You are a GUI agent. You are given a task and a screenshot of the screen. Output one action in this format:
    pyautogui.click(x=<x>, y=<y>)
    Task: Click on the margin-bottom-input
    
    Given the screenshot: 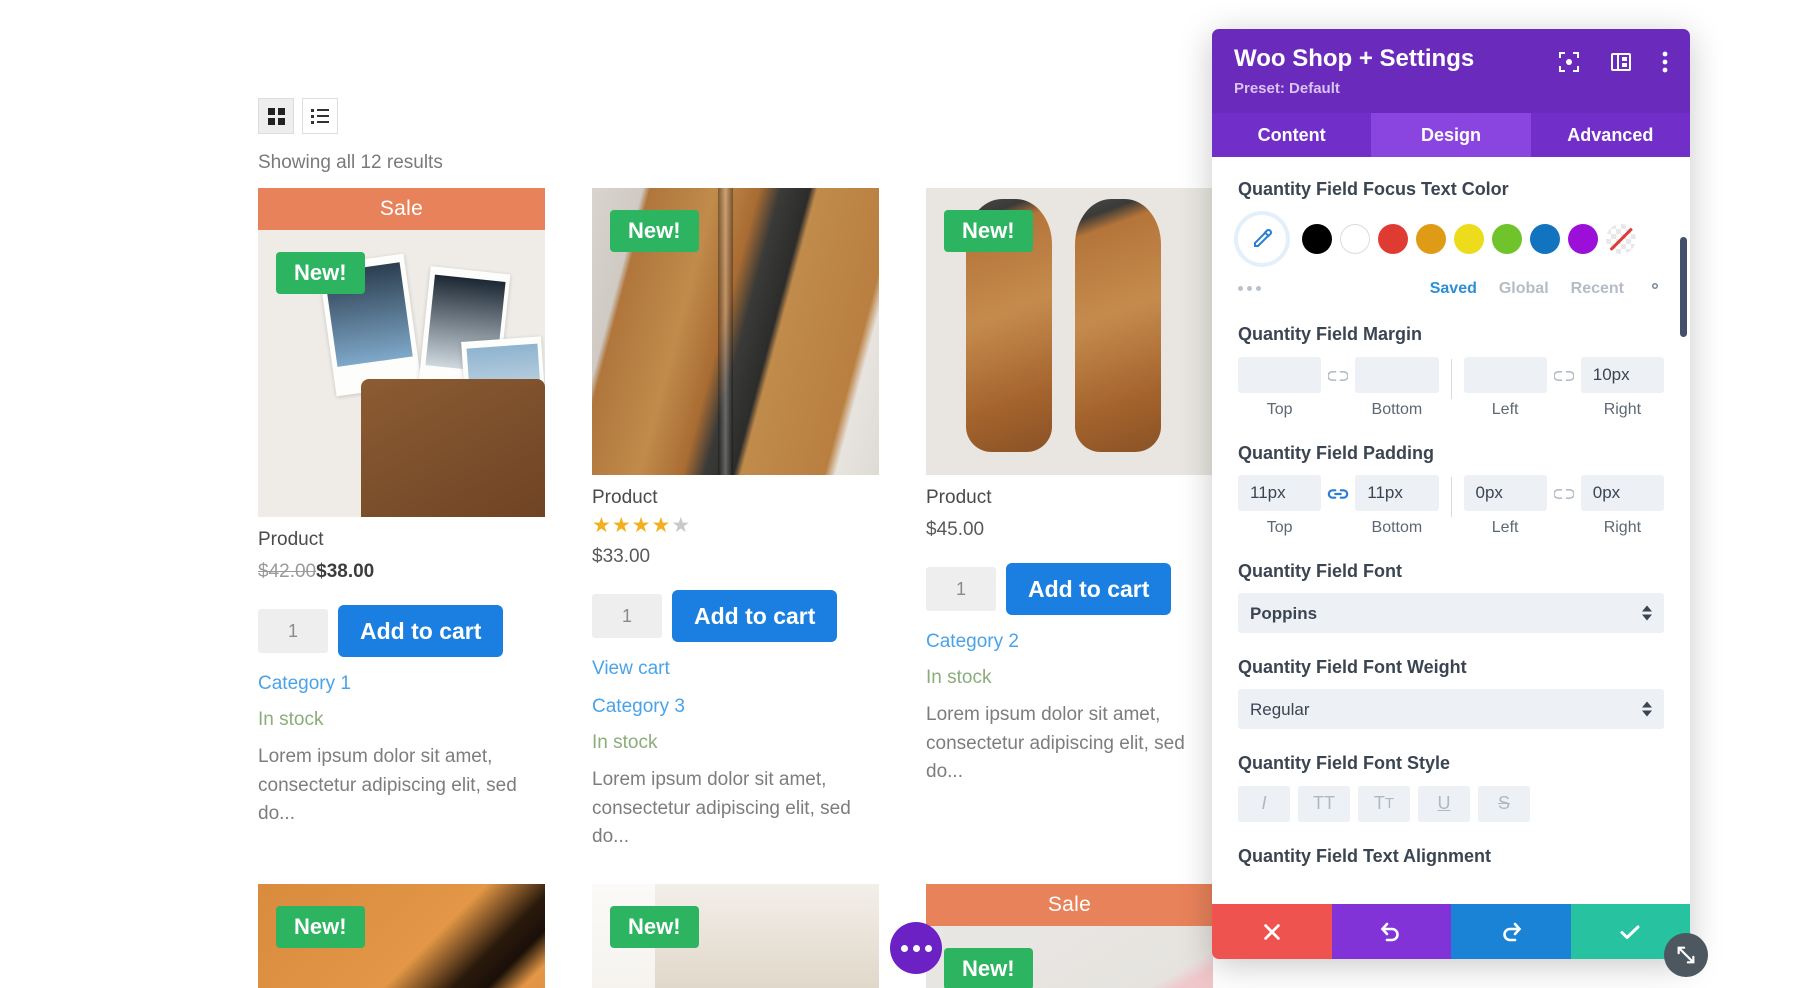 What is the action you would take?
    pyautogui.click(x=1397, y=374)
    